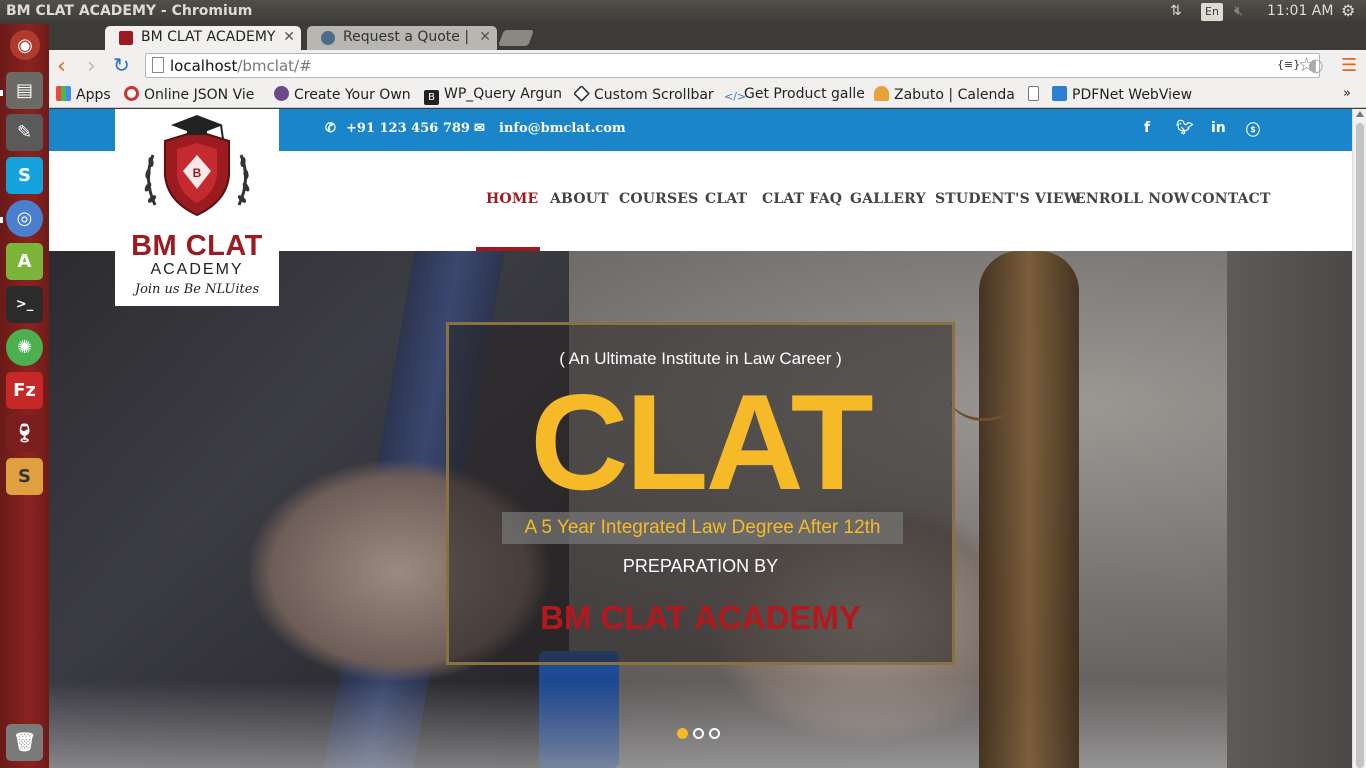 The width and height of the screenshot is (1366, 768). Describe the element at coordinates (121, 65) in the screenshot. I see `reload-icon: ↻` at that location.